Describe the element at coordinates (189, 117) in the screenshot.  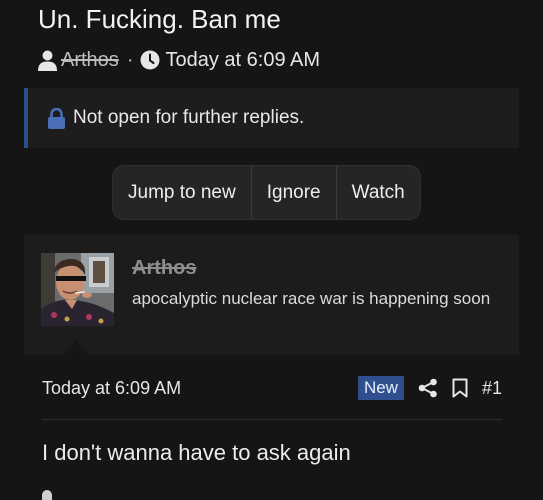
I see `locked-notice-text: Not open for further replies.` at that location.